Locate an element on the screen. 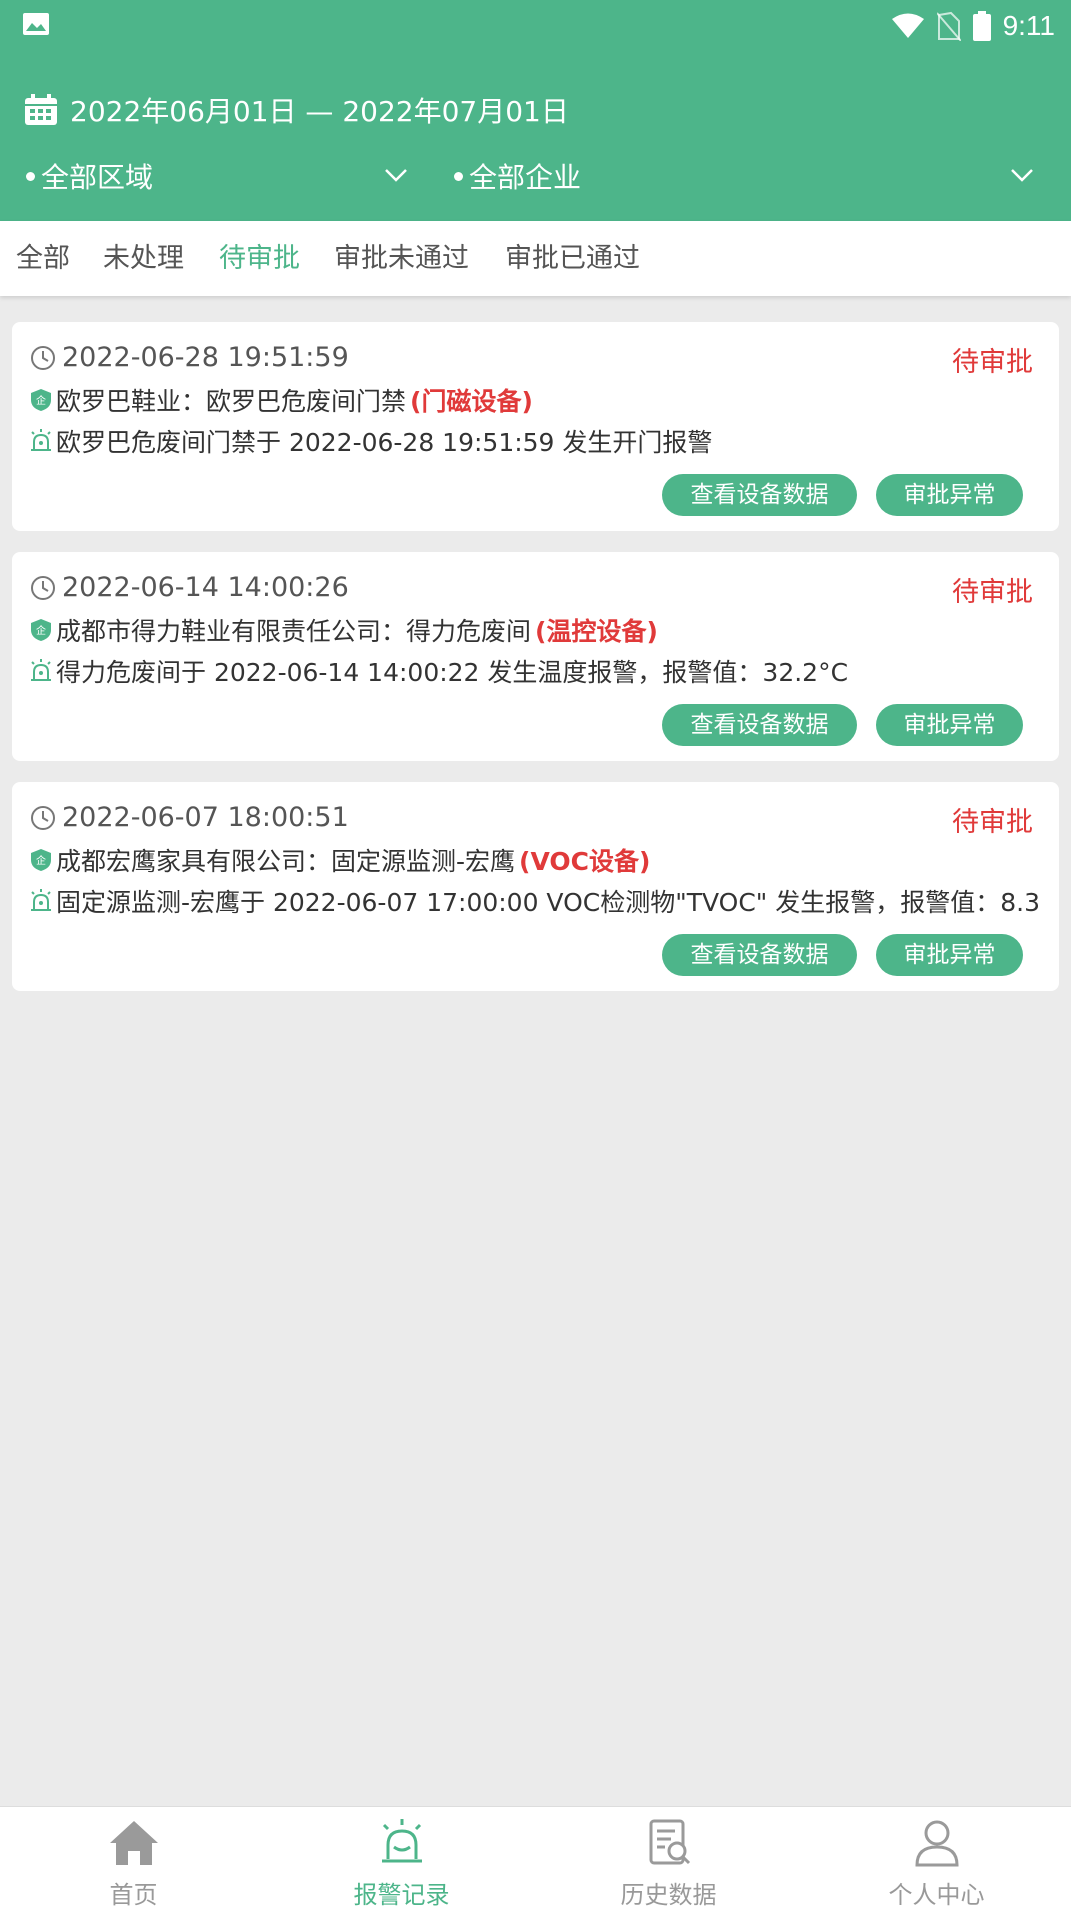  alert-time-row: 2022-06-07 18:00:51 is located at coordinates (189, 817).